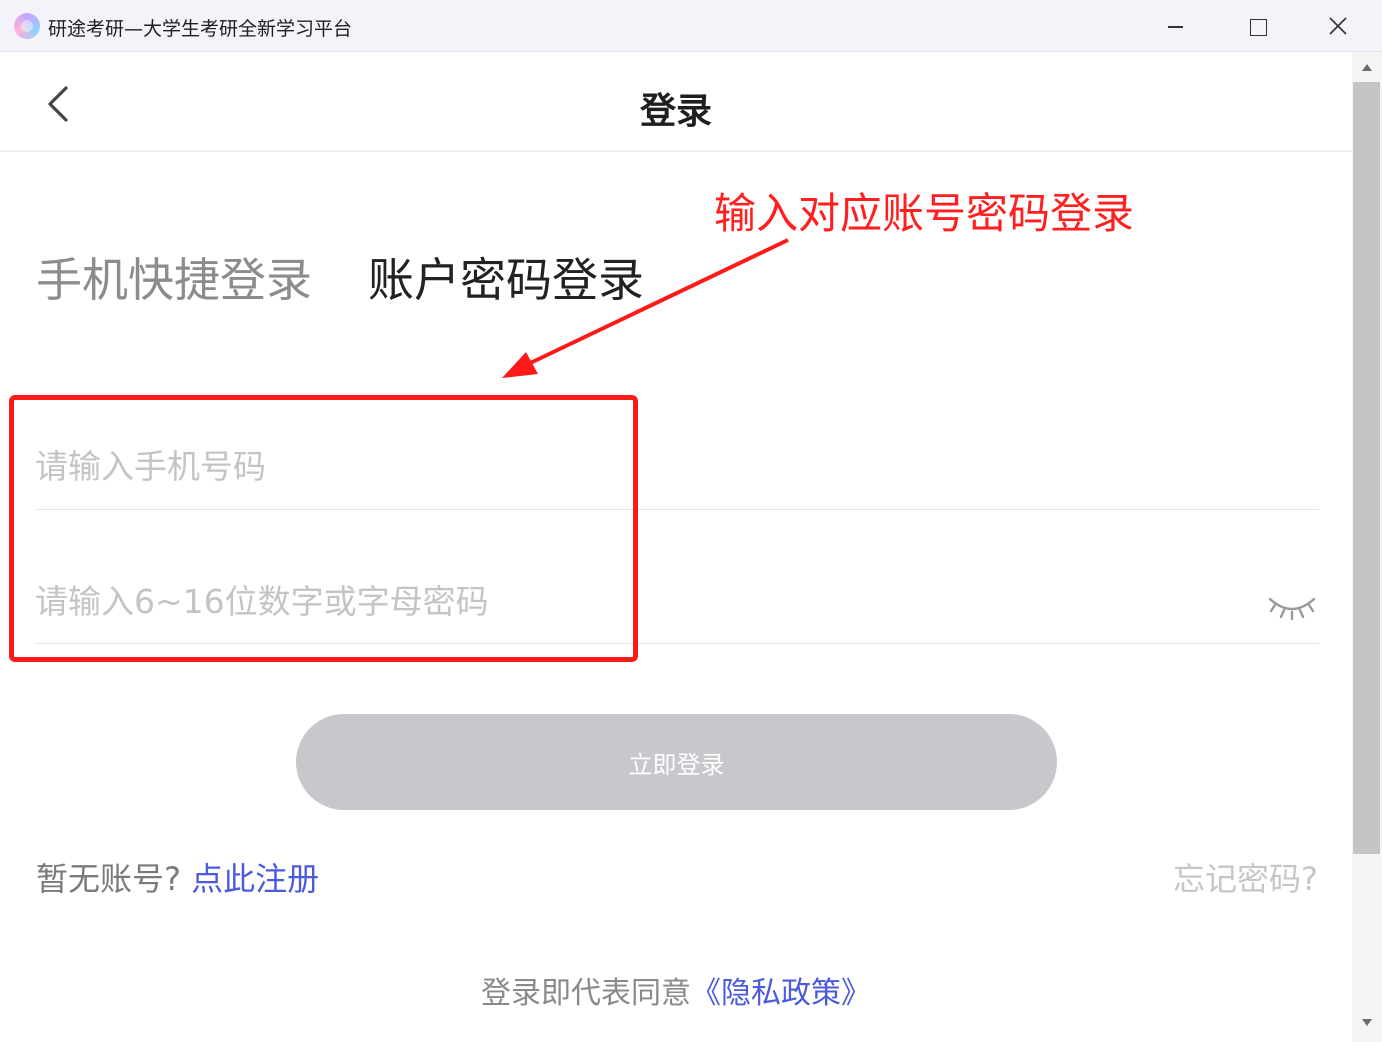 This screenshot has width=1382, height=1042. I want to click on register-link: 点此注册, so click(255, 879).